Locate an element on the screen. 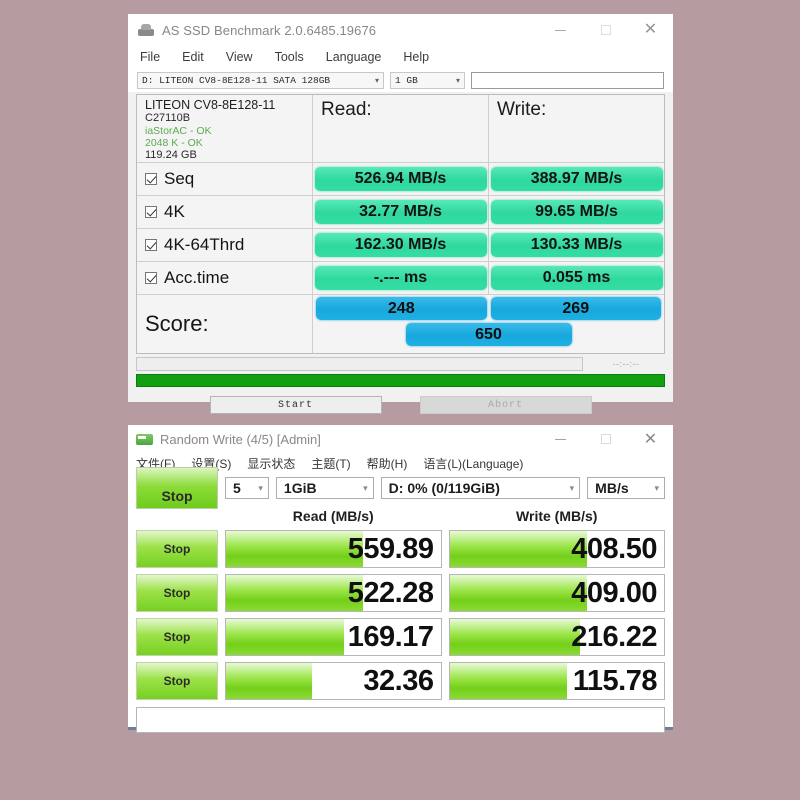  cdm-window-controls: ✕ is located at coordinates (605, 439).